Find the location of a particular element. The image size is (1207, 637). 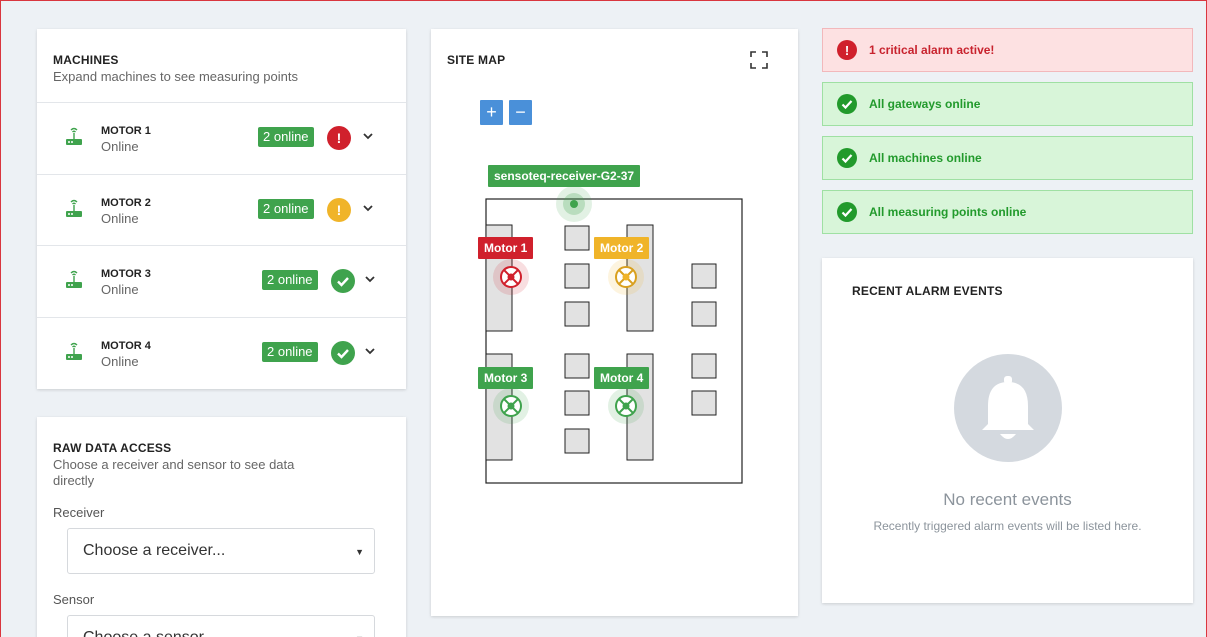

machine-row-motor-2: MOTOR 2 Online 2 online ! is located at coordinates (221, 209).